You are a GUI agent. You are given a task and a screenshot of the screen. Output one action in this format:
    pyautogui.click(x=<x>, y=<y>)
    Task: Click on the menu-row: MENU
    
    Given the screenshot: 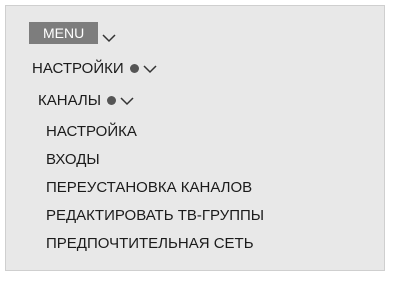 What is the action you would take?
    pyautogui.click(x=72, y=33)
    